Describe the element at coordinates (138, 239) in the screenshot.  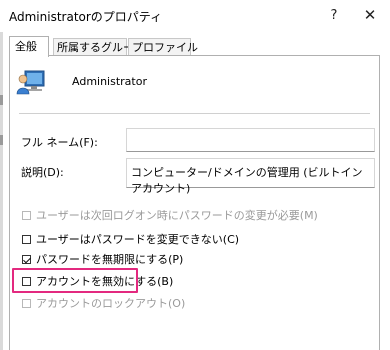
I see `option-label: ユーザーはパスワードを変更できない(C)` at that location.